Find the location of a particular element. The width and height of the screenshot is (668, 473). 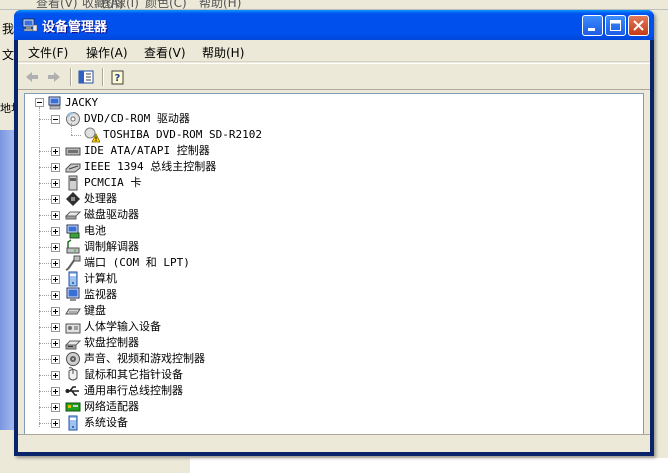

background-menubar: 查看(V) 收藏(A) 图像(I) 颜色(C) 帮助(H) is located at coordinates (334, 5).